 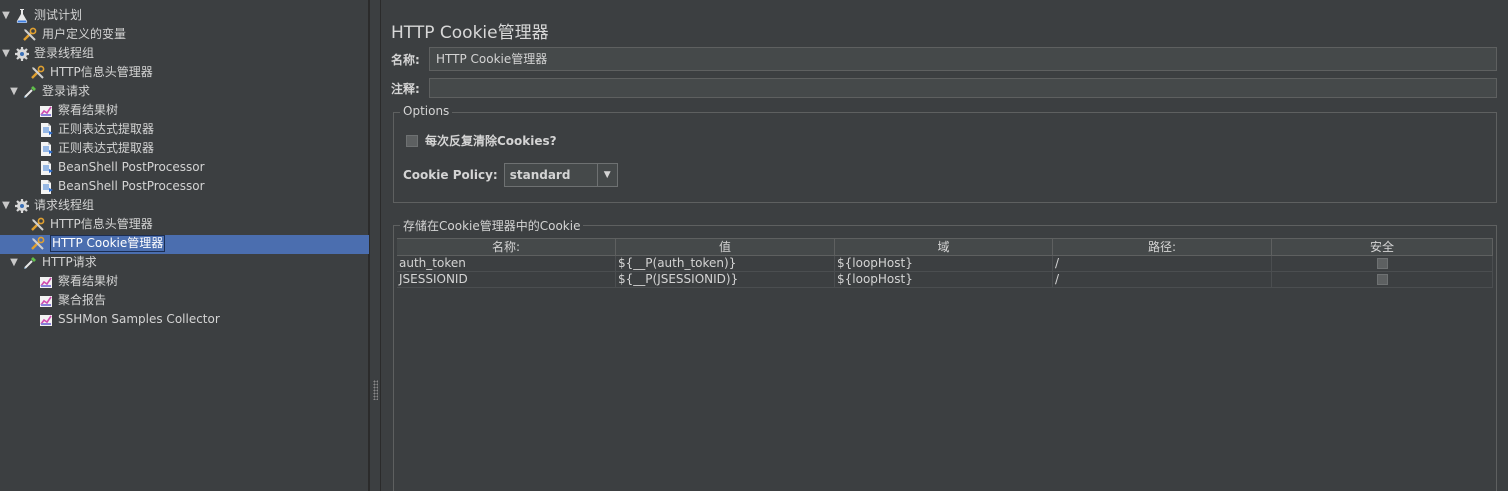 I want to click on clear-cookies-checkbox: 每次反复清除Cookies?, so click(x=481, y=140).